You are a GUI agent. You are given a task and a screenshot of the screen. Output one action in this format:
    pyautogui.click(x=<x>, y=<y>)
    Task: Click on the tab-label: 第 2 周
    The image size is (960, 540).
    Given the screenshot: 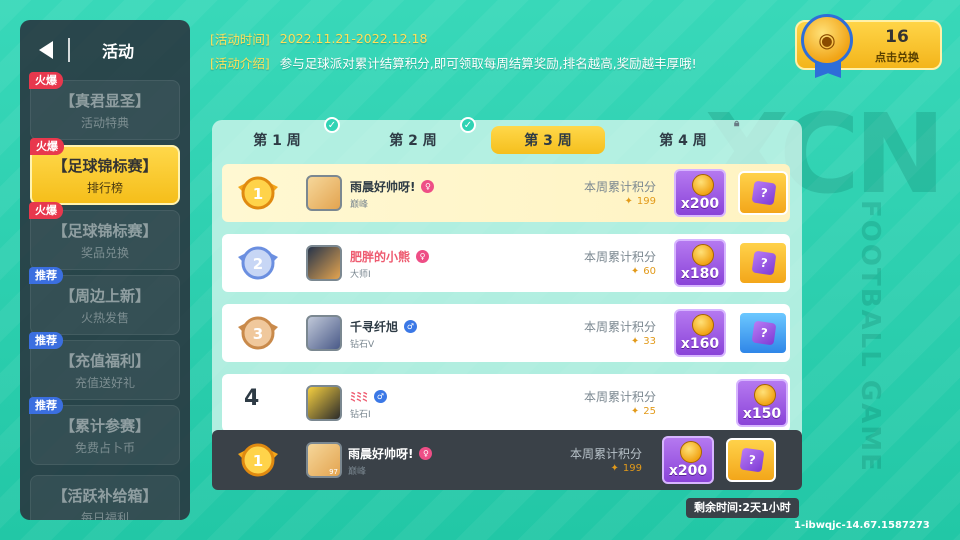 What is the action you would take?
    pyautogui.click(x=413, y=141)
    